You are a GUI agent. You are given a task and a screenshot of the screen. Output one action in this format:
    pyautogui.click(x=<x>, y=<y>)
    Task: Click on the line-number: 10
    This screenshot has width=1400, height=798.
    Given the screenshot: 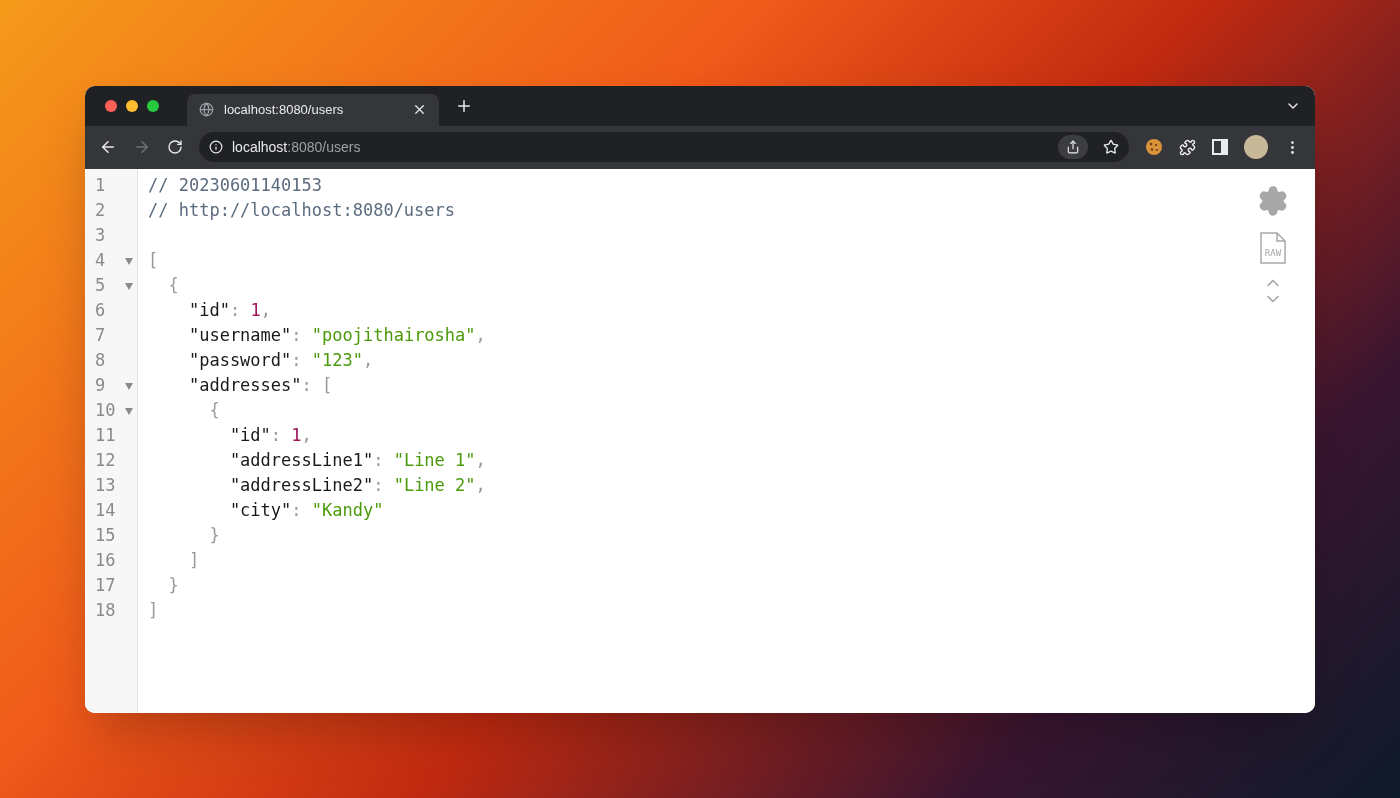 What is the action you would take?
    pyautogui.click(x=106, y=411)
    